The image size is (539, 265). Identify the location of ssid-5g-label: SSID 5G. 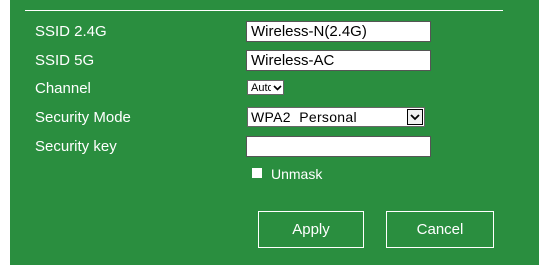
(65, 60).